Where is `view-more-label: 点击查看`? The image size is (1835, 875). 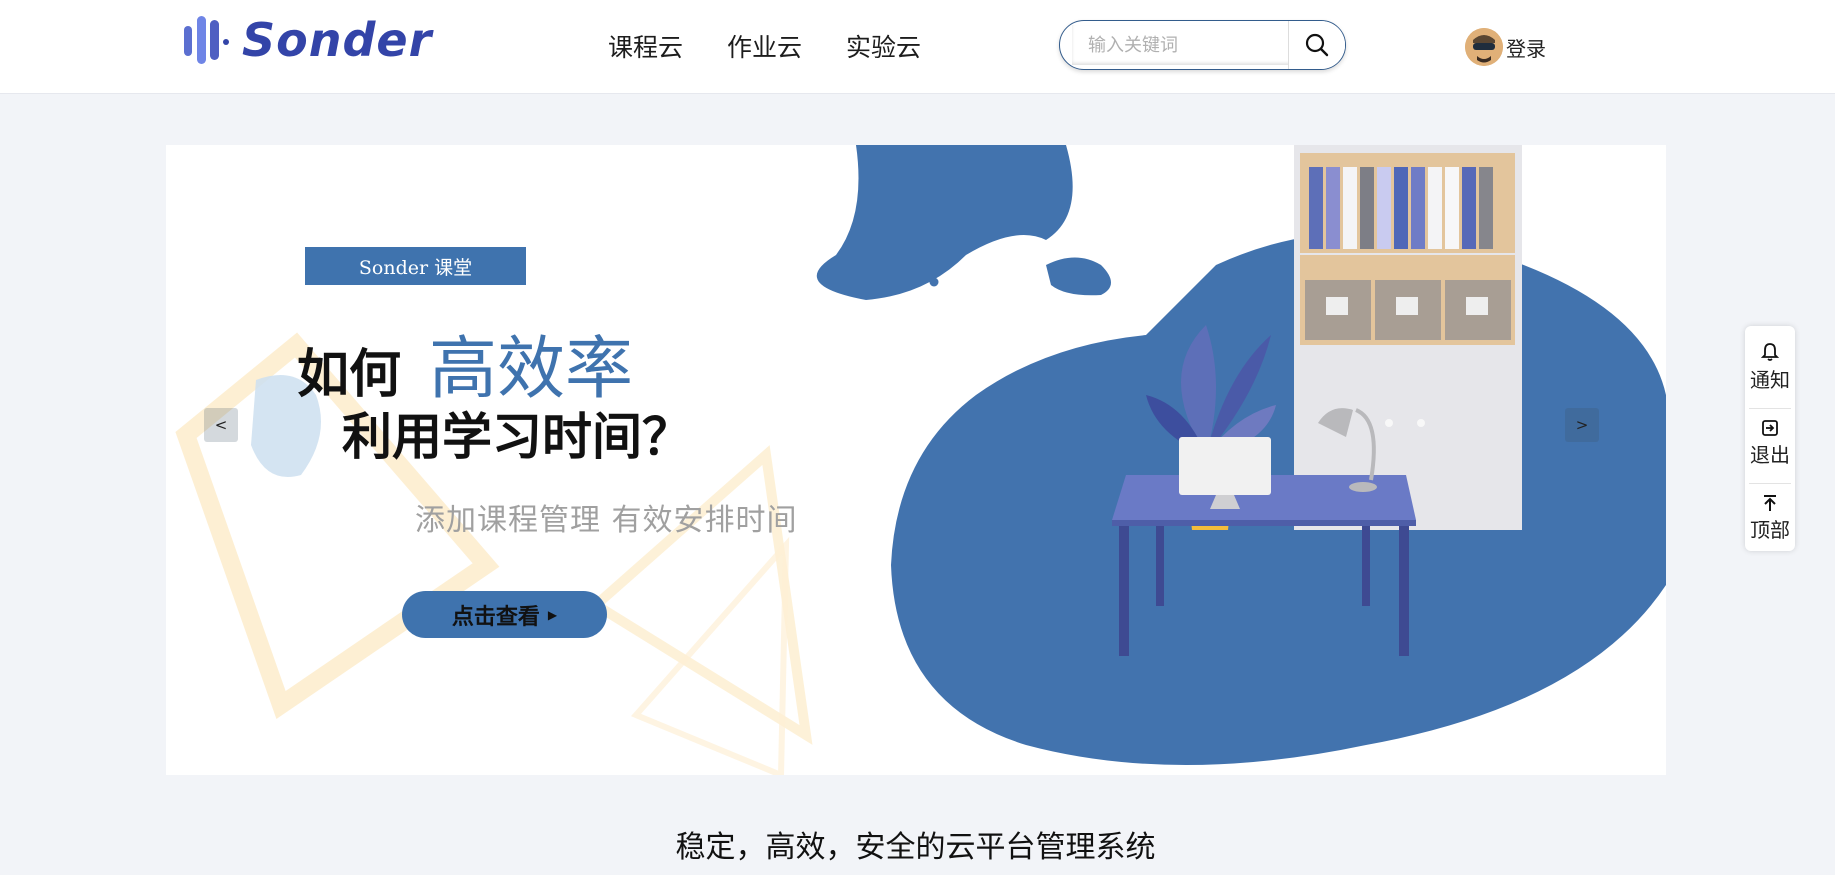
view-more-label: 点击查看 is located at coordinates (495, 617).